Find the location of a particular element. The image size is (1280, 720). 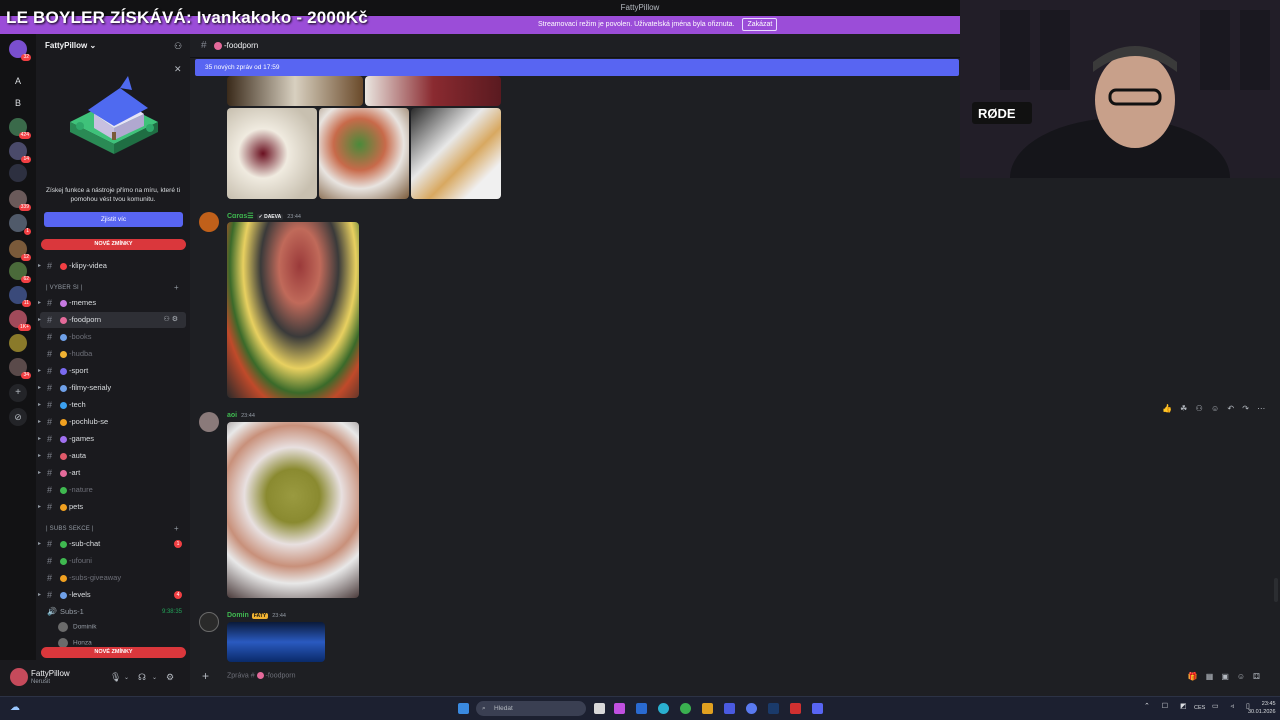

channel-filmy-serialy: ▸ # -filmy-serialy is located at coordinates (113, 388).